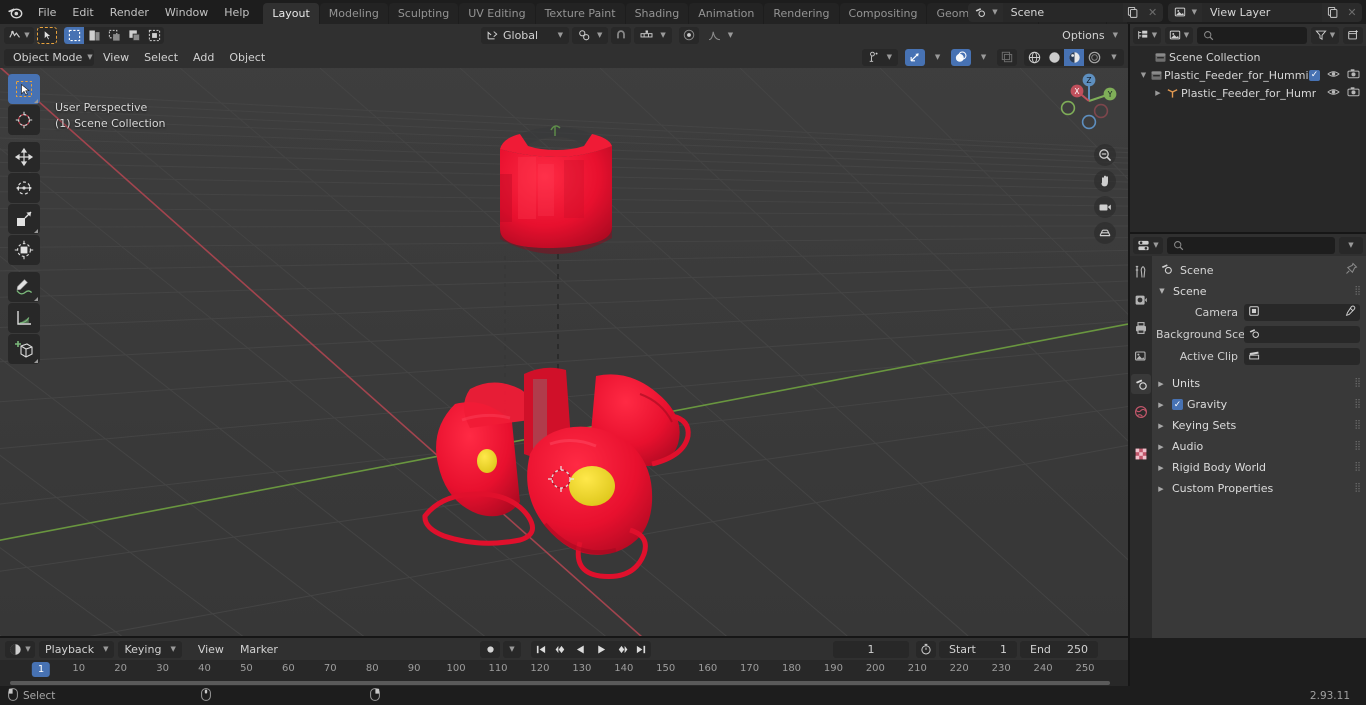 The image size is (1366, 705). What do you see at coordinates (1141, 356) in the screenshot?
I see `properties-tab-viewlayer` at bounding box center [1141, 356].